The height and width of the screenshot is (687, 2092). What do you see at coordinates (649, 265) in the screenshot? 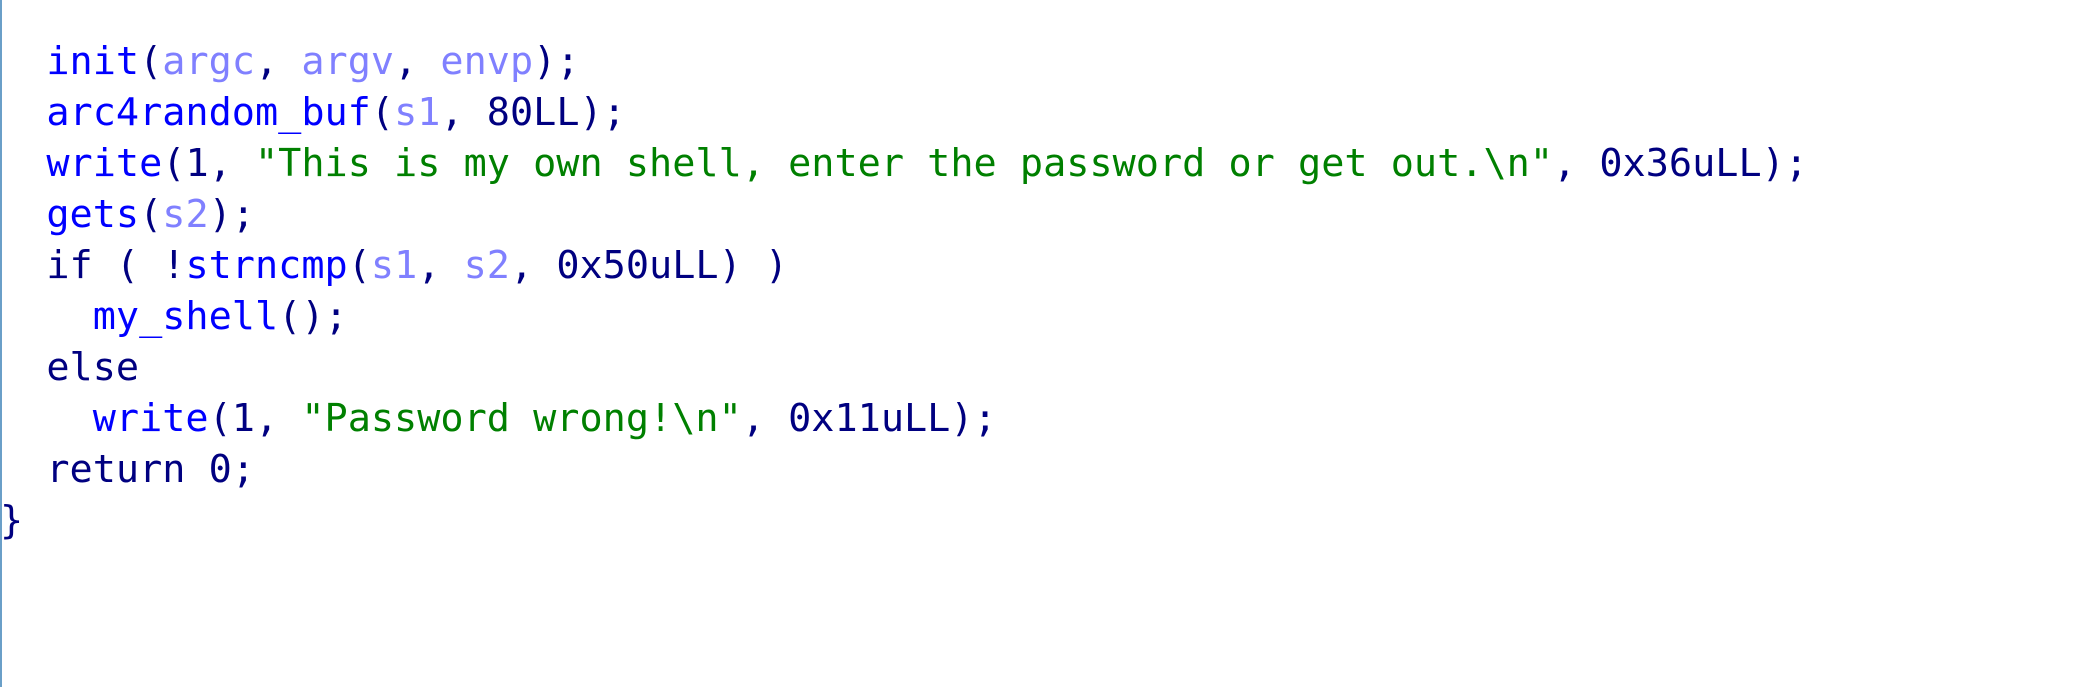
I see `code-plain-token: , 0x50uLL) )` at bounding box center [649, 265].